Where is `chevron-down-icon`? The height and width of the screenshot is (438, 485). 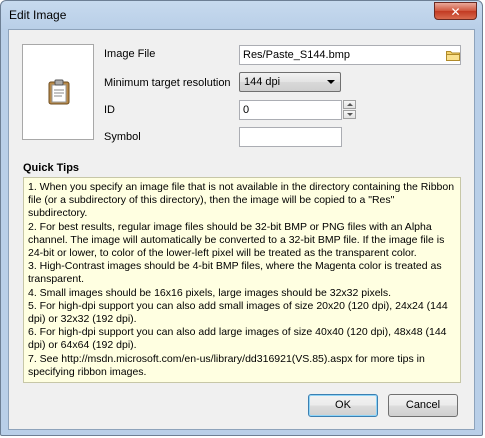 chevron-down-icon is located at coordinates (331, 82).